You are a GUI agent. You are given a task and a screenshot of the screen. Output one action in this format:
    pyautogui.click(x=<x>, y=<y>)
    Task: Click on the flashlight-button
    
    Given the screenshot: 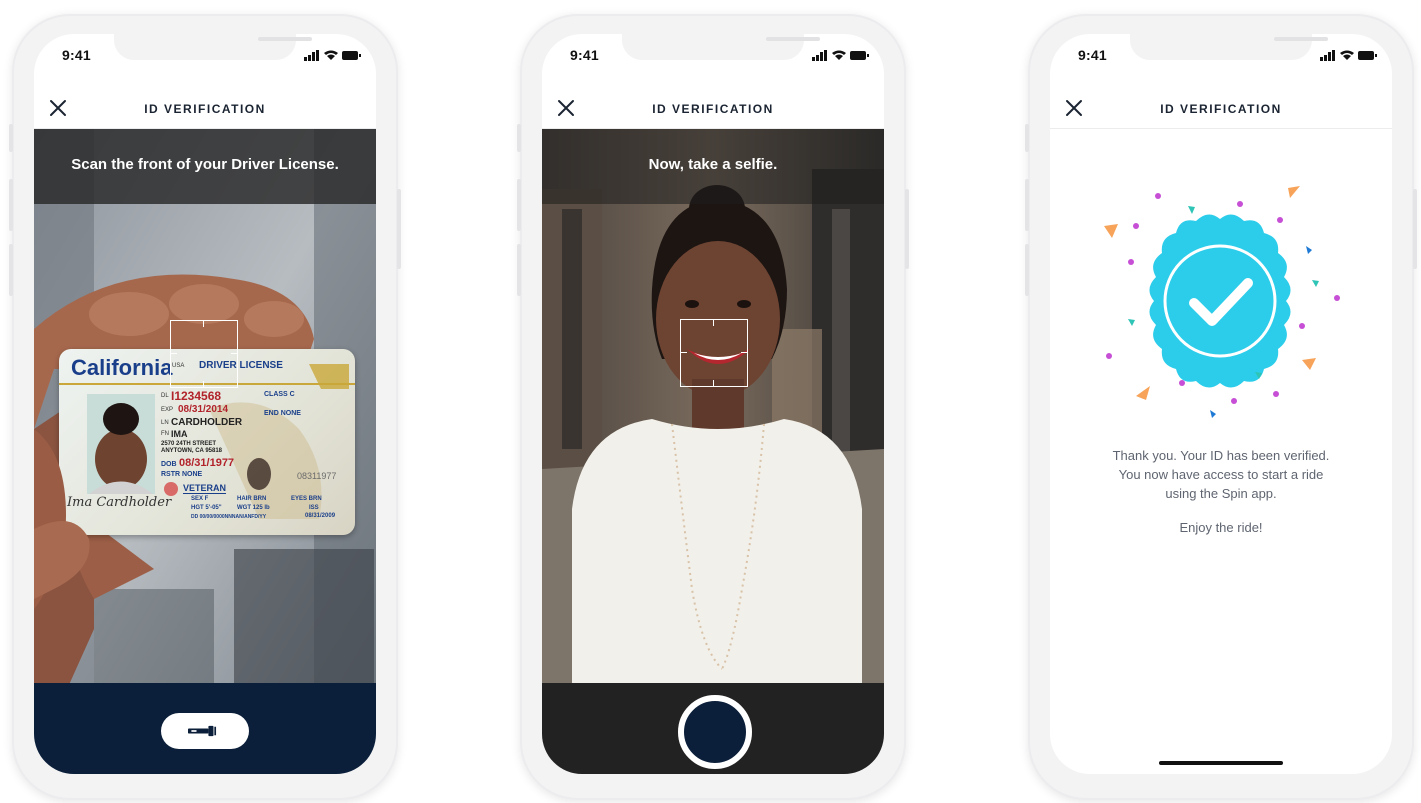 What is the action you would take?
    pyautogui.click(x=205, y=731)
    